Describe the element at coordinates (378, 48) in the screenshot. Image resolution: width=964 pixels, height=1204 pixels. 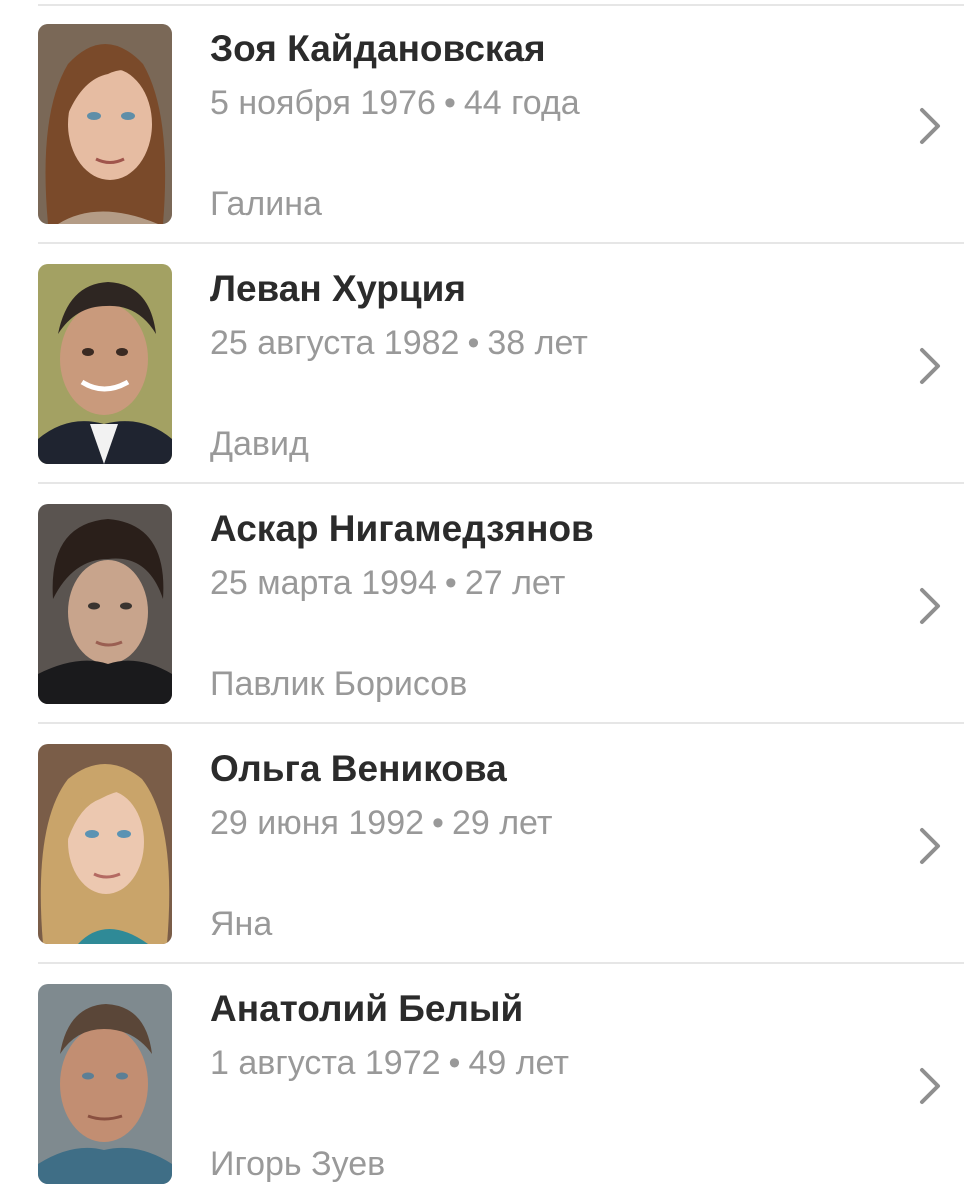
I see `actor-name: Зоя Кайдановская` at that location.